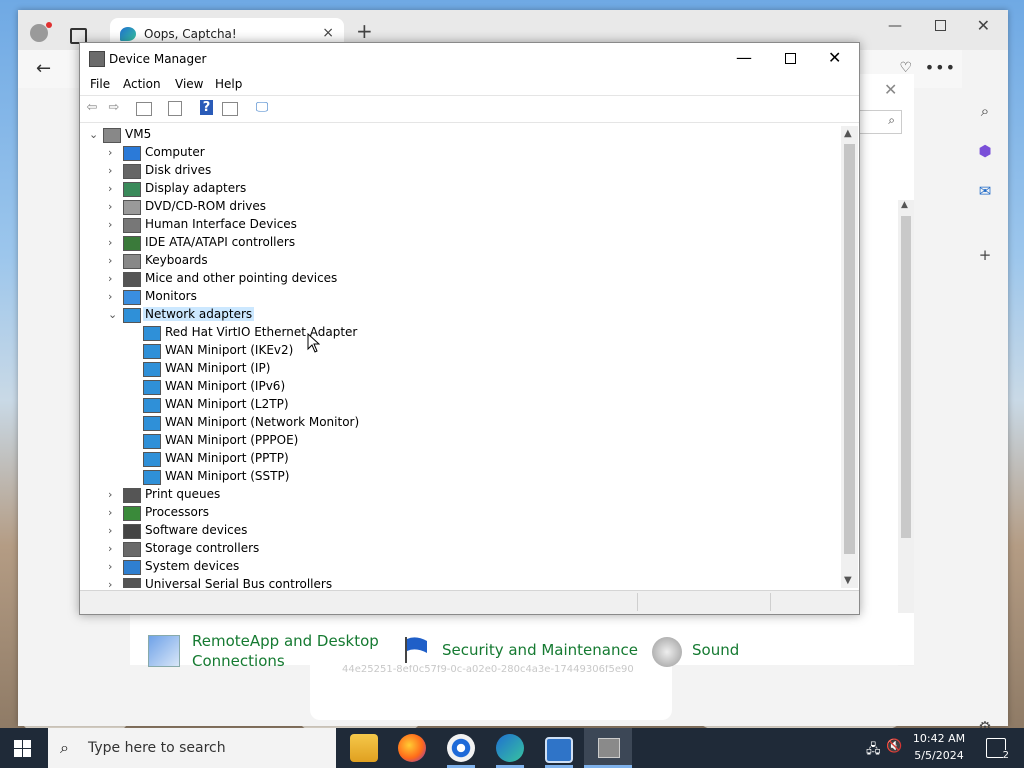  Describe the element at coordinates (461, 153) in the screenshot. I see `tree-category: › Computer` at that location.